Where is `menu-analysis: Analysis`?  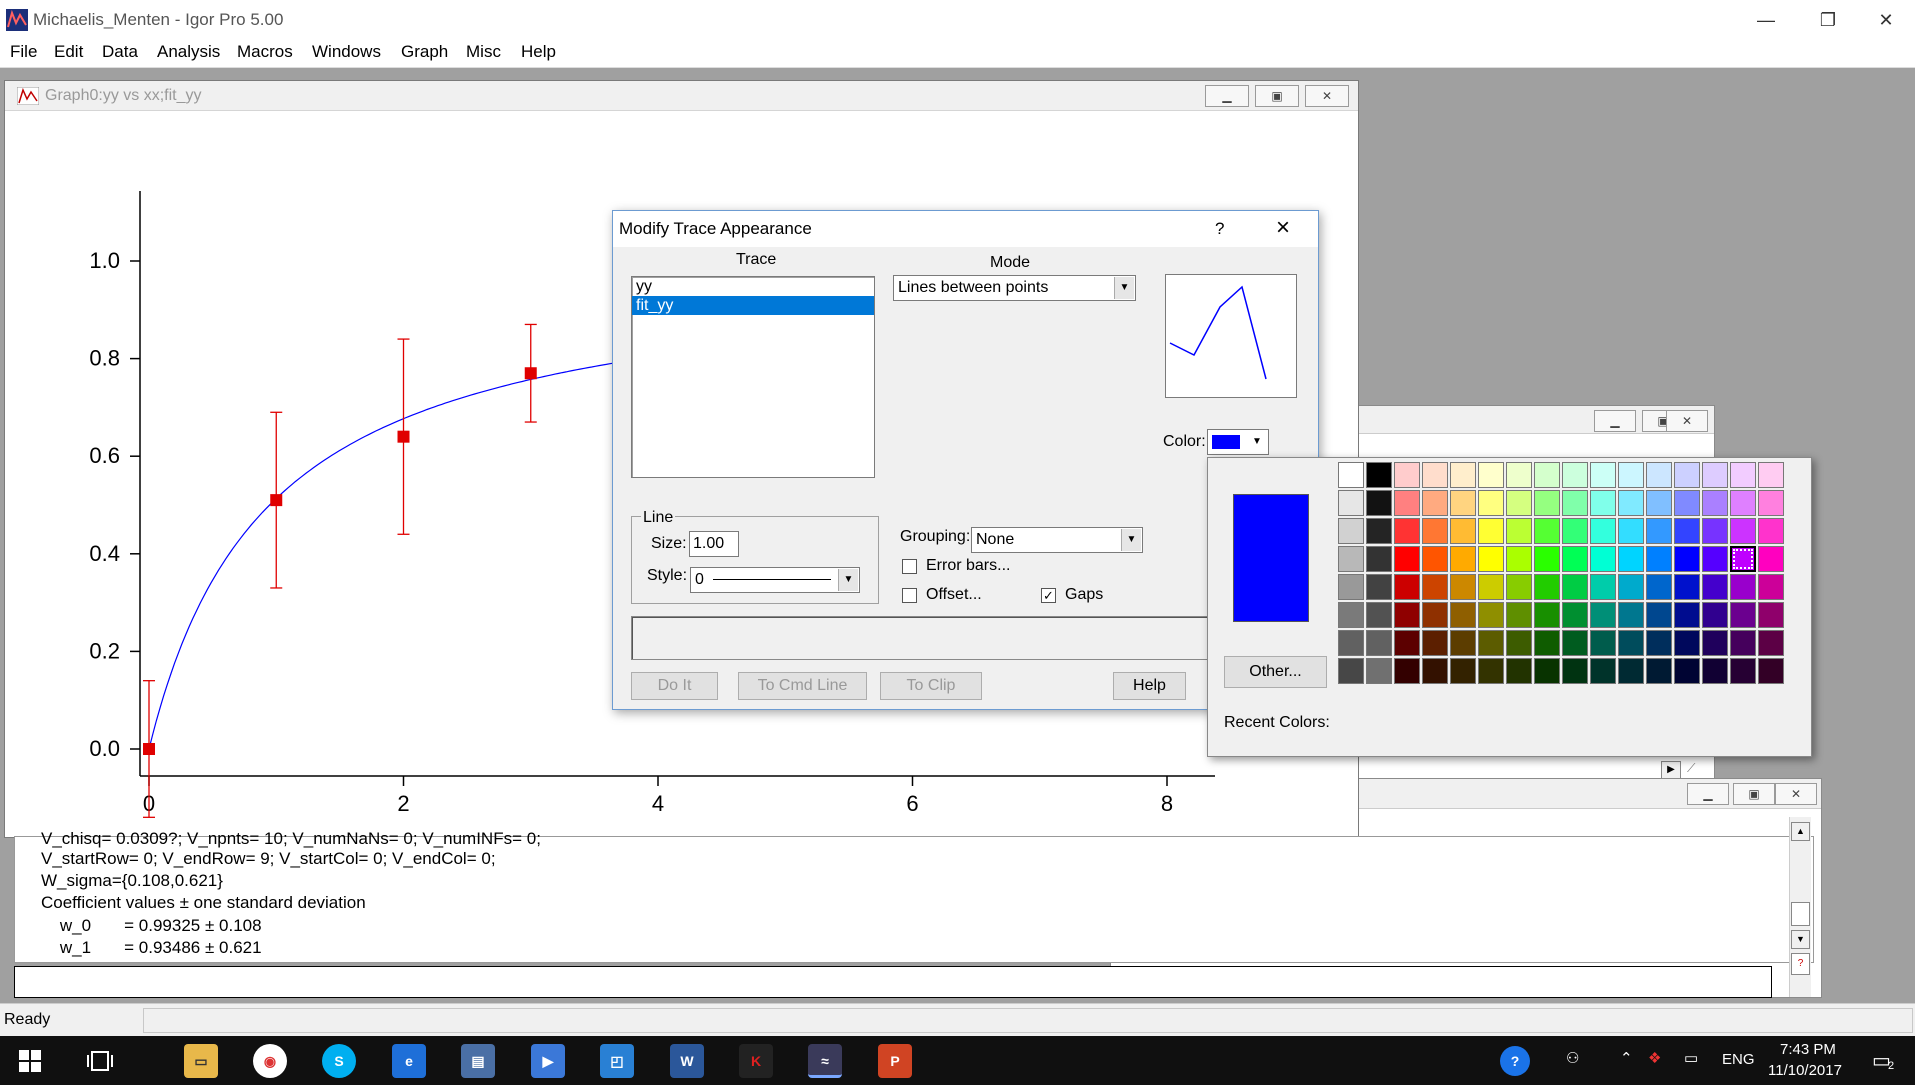
menu-analysis: Analysis is located at coordinates (188, 52).